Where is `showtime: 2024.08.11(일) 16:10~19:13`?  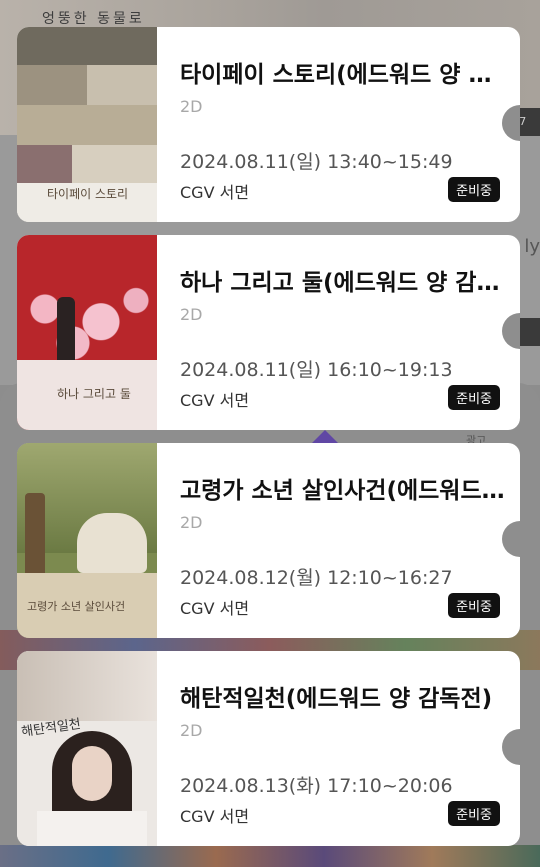 showtime: 2024.08.11(일) 16:10~19:13 is located at coordinates (316, 370).